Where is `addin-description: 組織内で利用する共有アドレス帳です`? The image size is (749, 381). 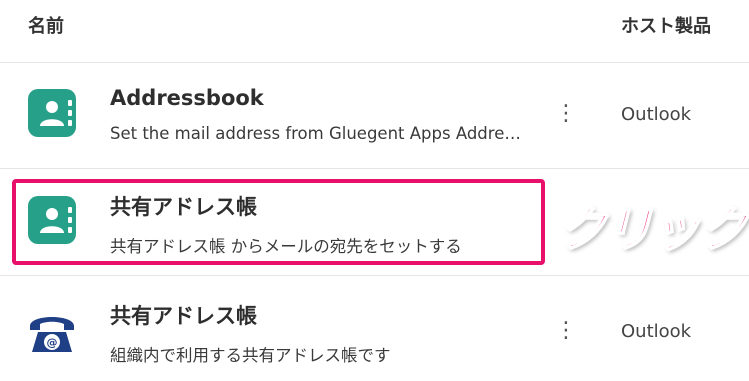
addin-description: 組織内で利用する共有アドレス帳です is located at coordinates (250, 355).